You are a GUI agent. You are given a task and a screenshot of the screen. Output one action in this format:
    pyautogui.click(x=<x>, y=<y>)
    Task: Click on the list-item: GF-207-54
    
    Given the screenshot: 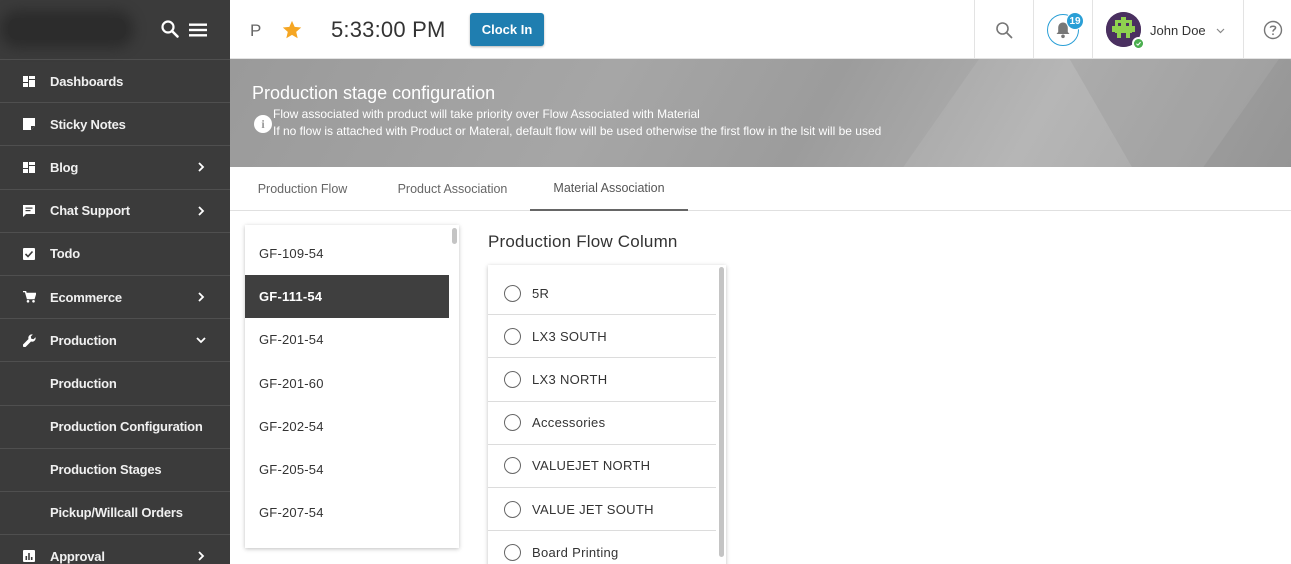 What is the action you would take?
    pyautogui.click(x=347, y=512)
    